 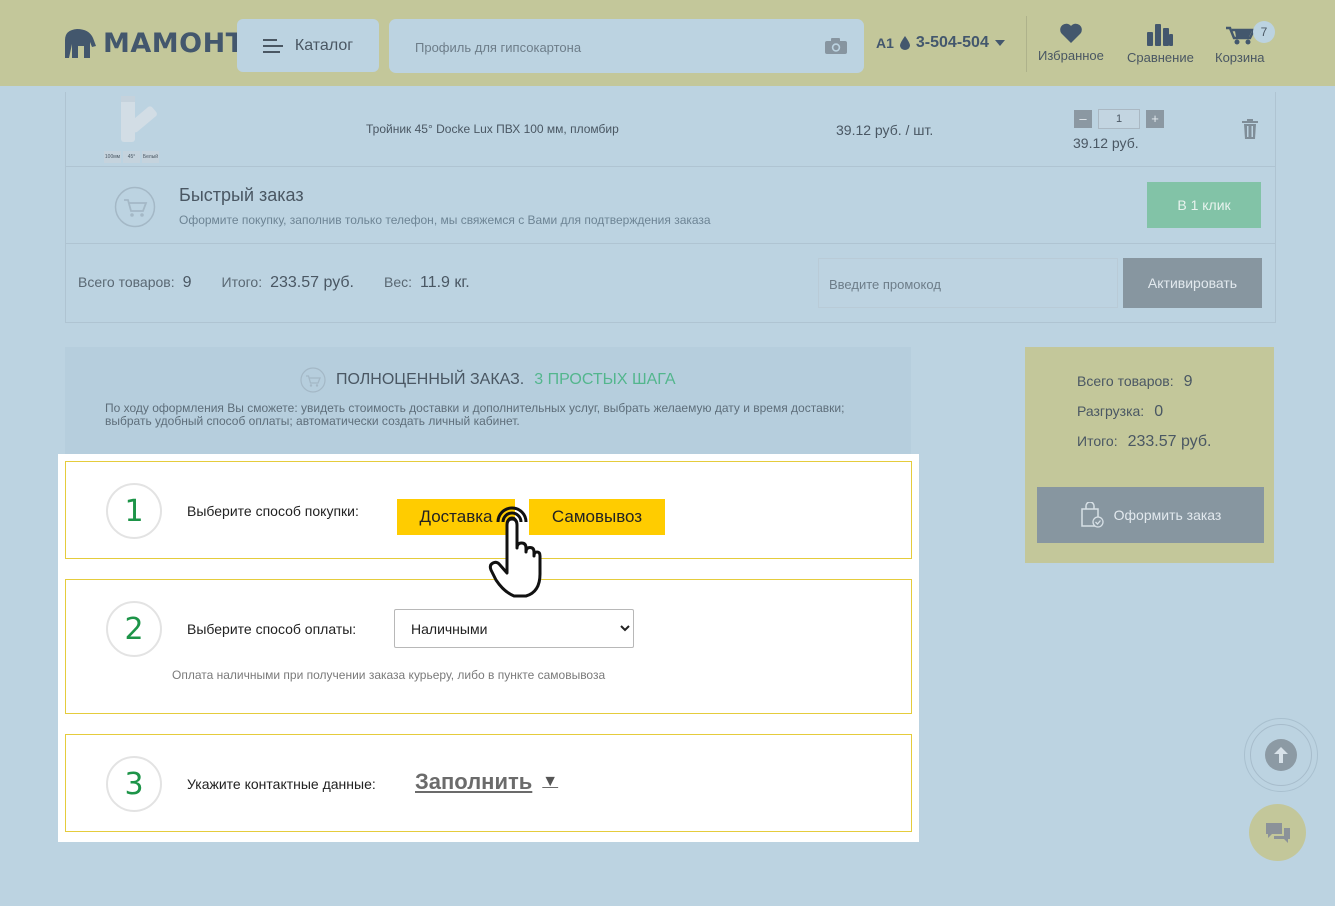 I want to click on site-logo: МАМОНТ, so click(x=154, y=43).